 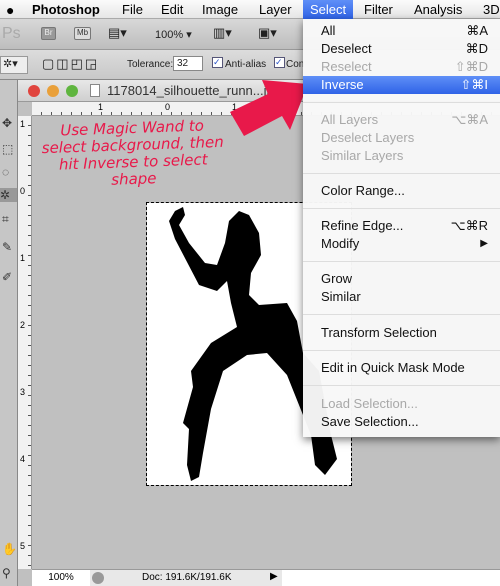 What do you see at coordinates (401, 297) in the screenshot?
I see `menu-item-similar: Similar` at bounding box center [401, 297].